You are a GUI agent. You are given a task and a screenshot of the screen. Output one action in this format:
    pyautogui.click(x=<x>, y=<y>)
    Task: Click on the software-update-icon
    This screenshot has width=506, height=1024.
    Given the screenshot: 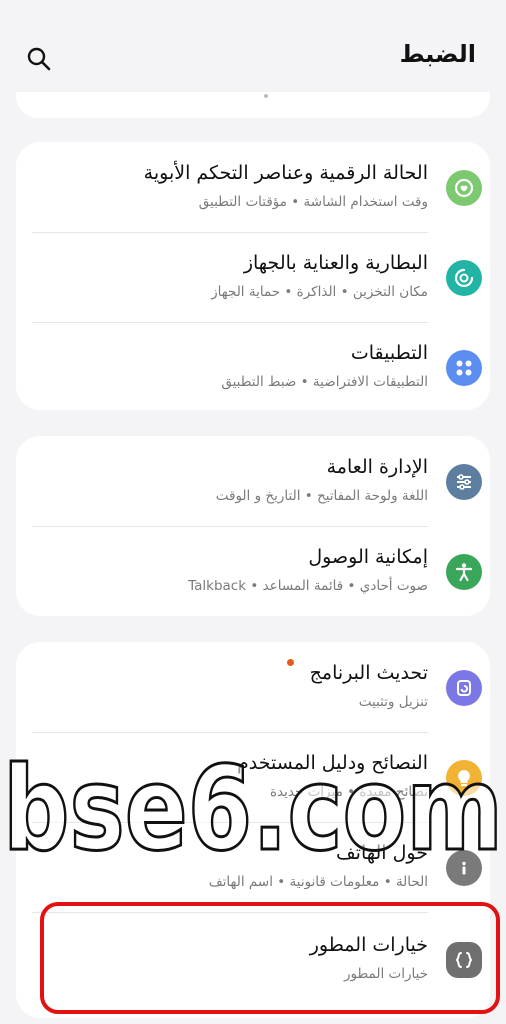 What is the action you would take?
    pyautogui.click(x=464, y=688)
    